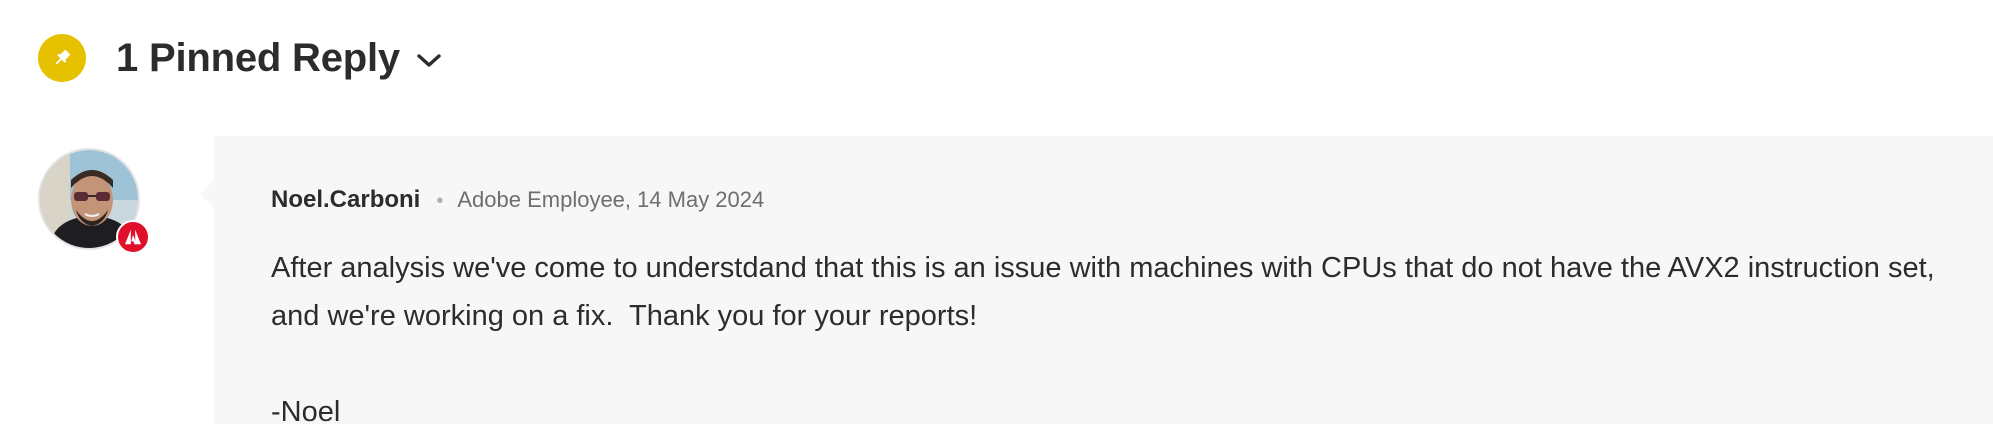 The height and width of the screenshot is (436, 1993). I want to click on pin-icon, so click(62, 58).